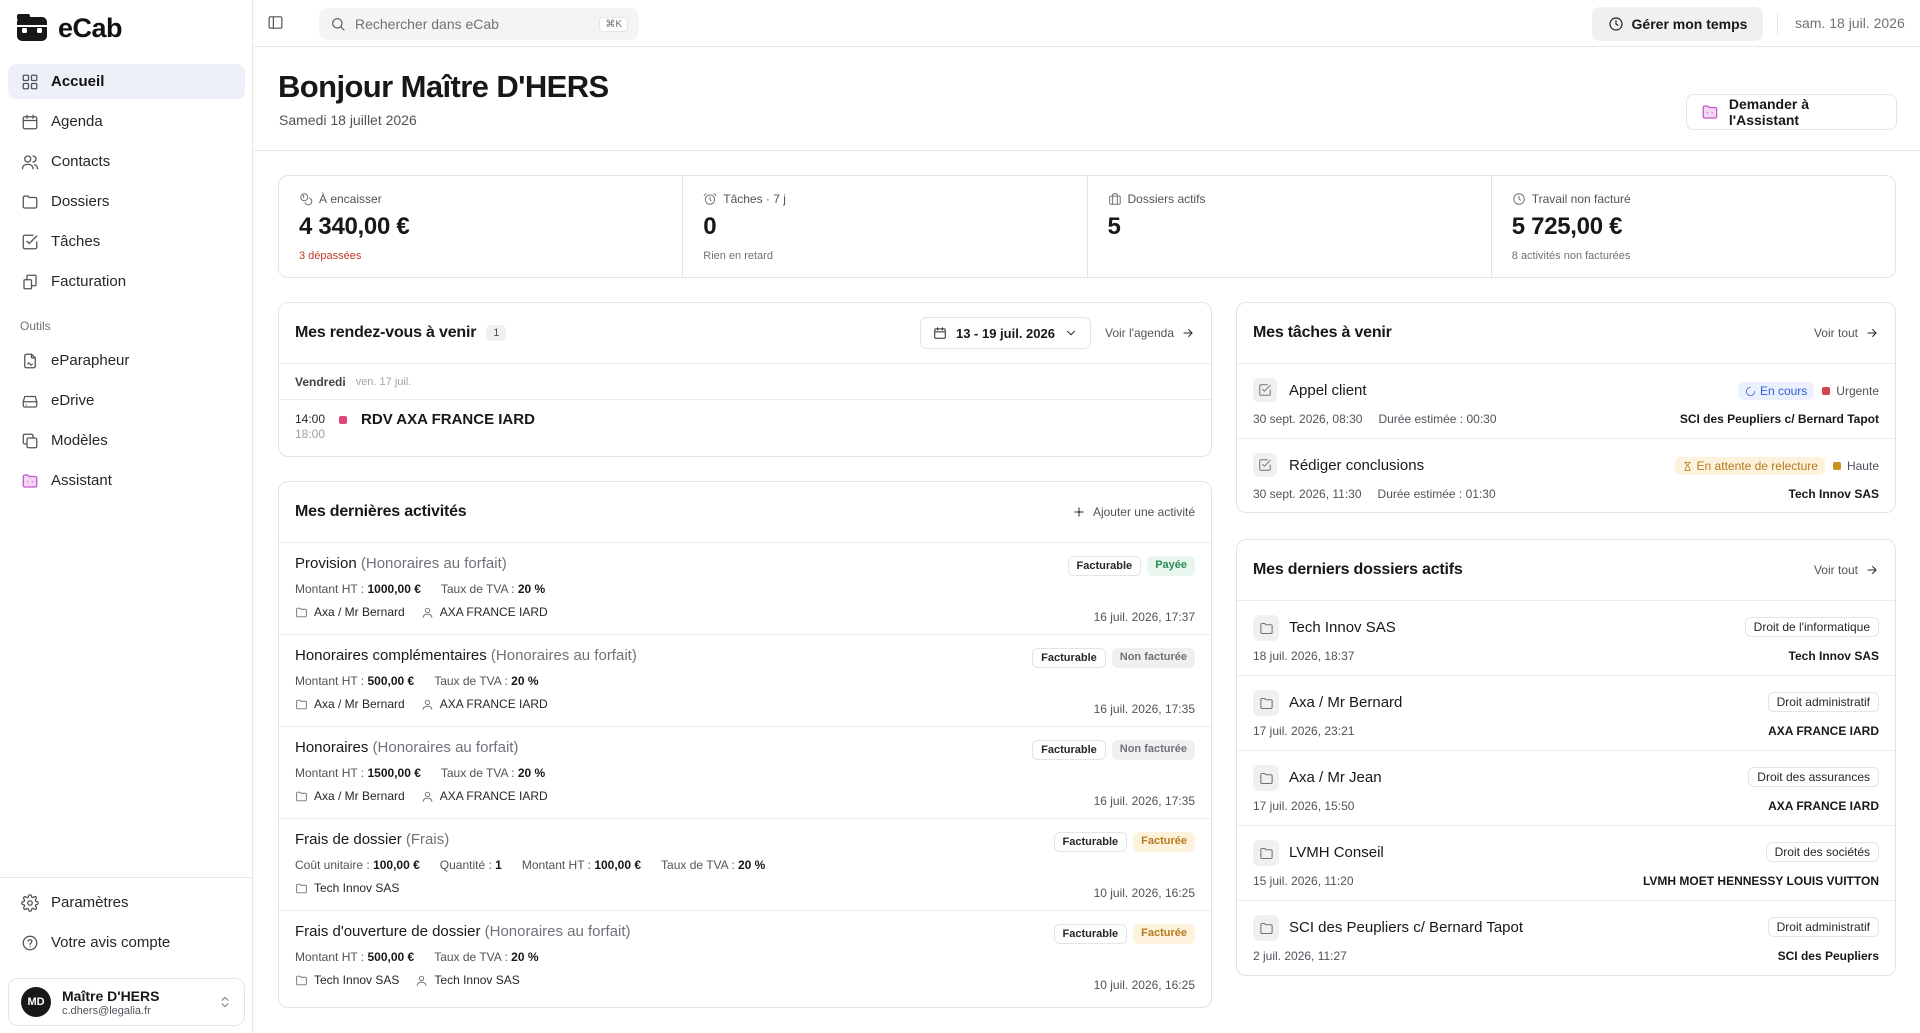 The image size is (1920, 1033). Describe the element at coordinates (391, 681) in the screenshot. I see `meta-value: 500,00 €` at that location.